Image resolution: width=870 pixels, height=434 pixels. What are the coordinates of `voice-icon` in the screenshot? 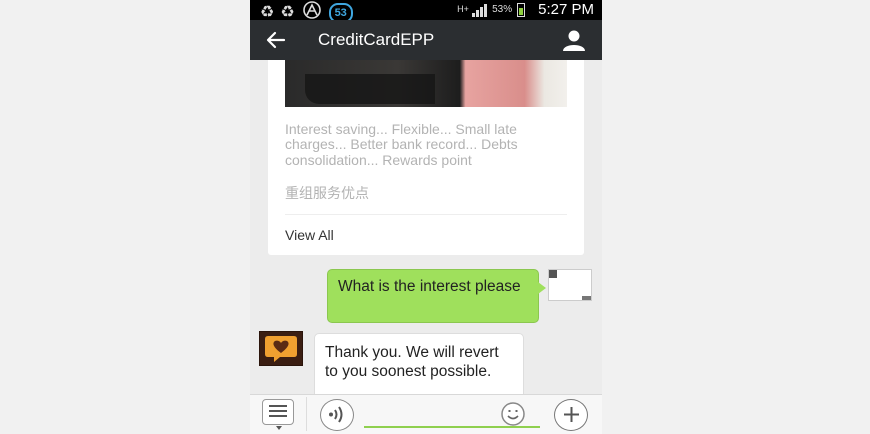 It's located at (336, 414).